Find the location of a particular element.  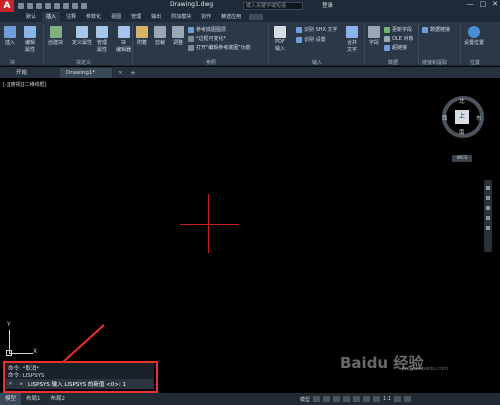

orbit-icon is located at coordinates (488, 218).